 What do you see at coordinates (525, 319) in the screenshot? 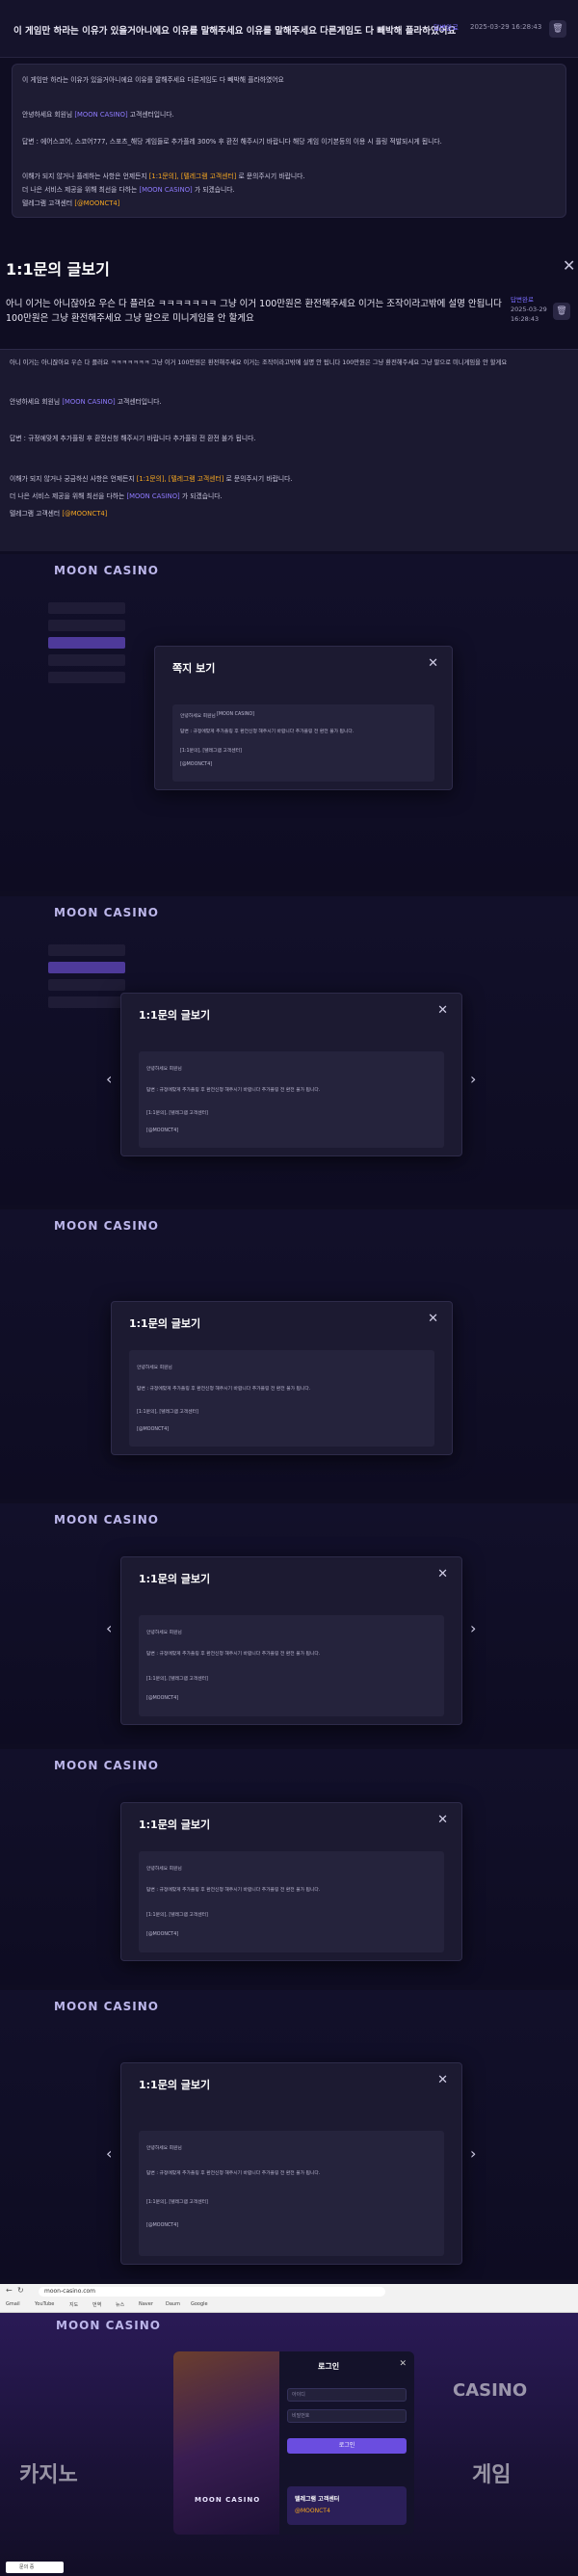
I see `meta-time: 16:28:43` at bounding box center [525, 319].